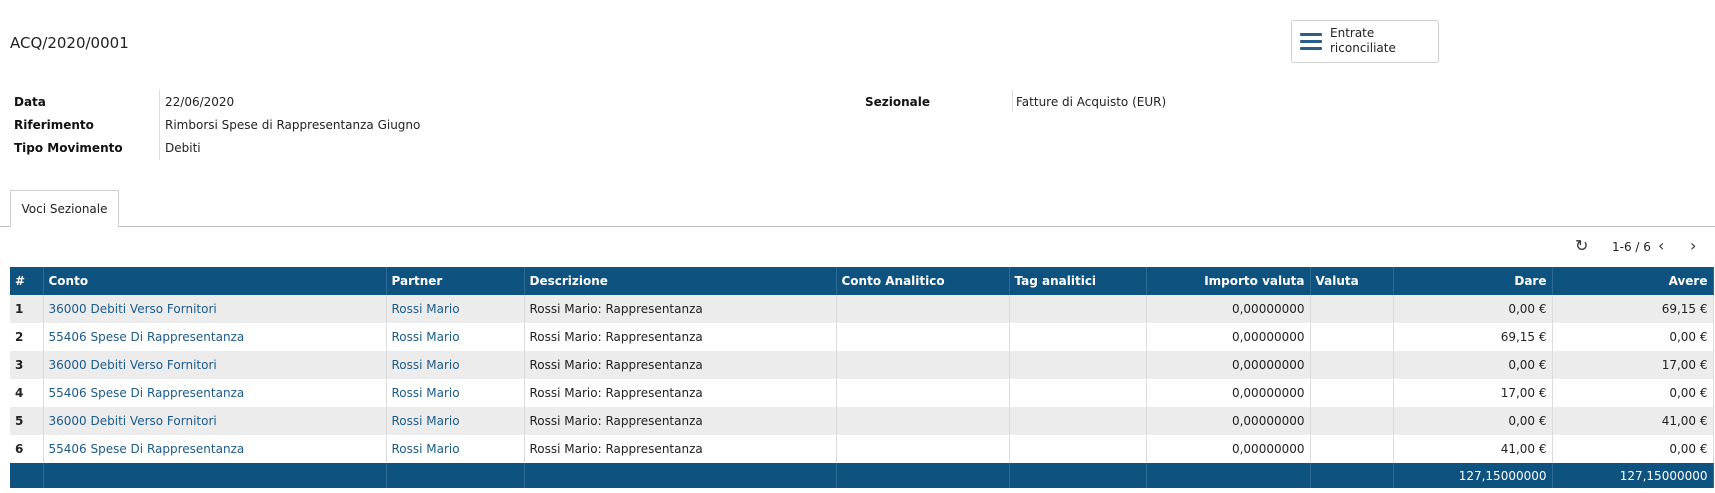 The height and width of the screenshot is (493, 1715). What do you see at coordinates (27, 337) in the screenshot?
I see `row-number: 2` at bounding box center [27, 337].